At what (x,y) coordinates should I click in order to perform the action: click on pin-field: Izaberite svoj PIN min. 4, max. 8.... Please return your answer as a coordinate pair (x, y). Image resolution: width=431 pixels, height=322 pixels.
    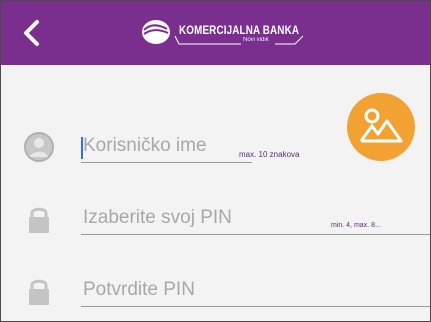
    Looking at the image, I should click on (255, 218).